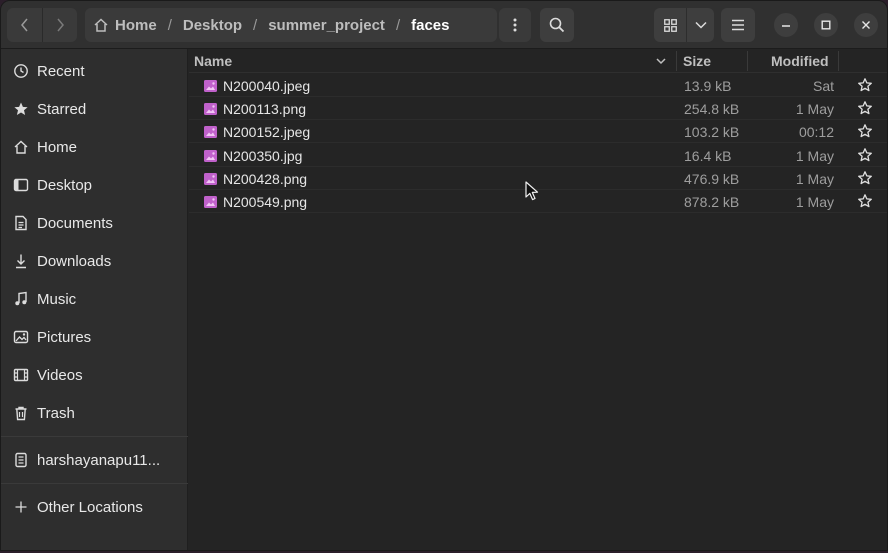 The image size is (888, 553). What do you see at coordinates (738, 25) in the screenshot?
I see `main-menu-button` at bounding box center [738, 25].